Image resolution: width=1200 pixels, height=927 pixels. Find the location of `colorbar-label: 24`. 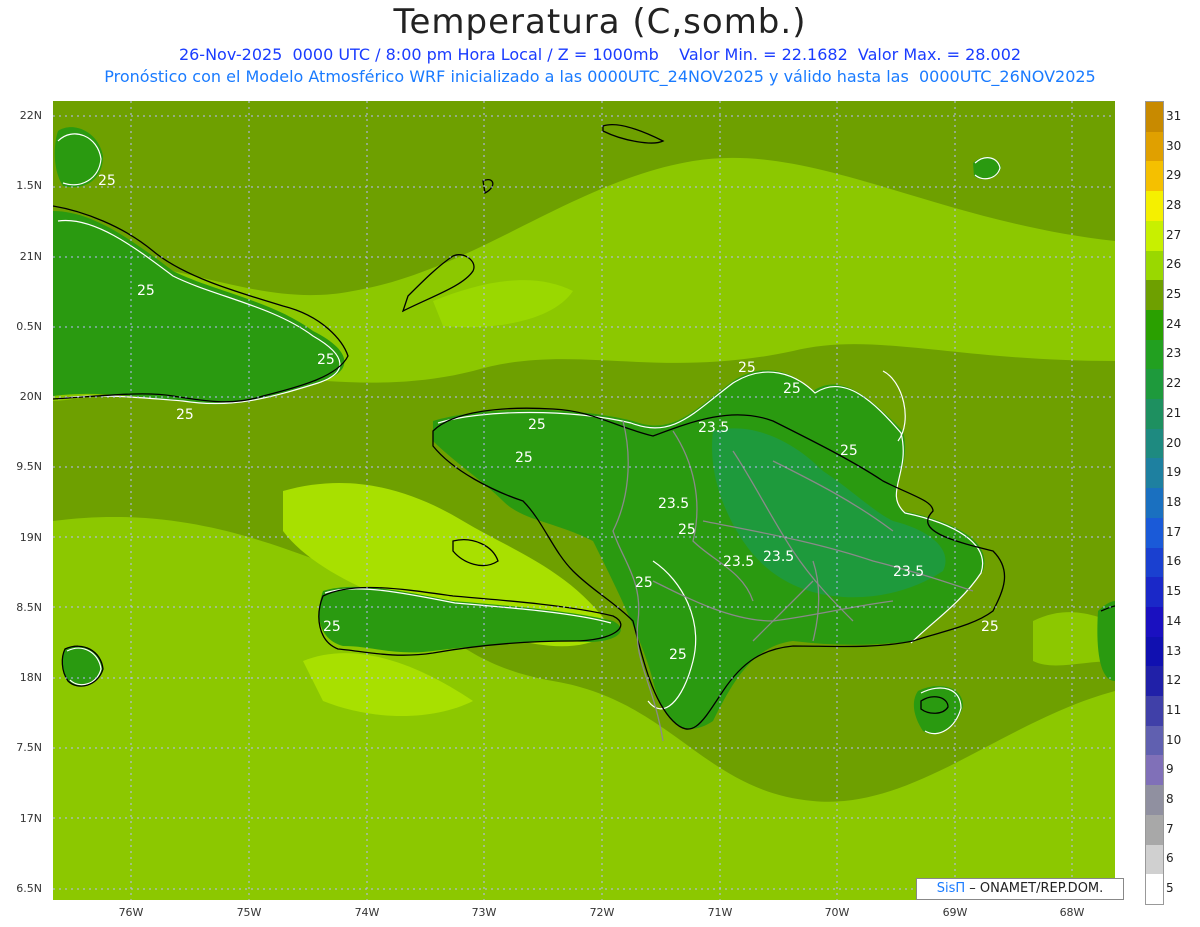

colorbar-label: 24 is located at coordinates (1174, 323).